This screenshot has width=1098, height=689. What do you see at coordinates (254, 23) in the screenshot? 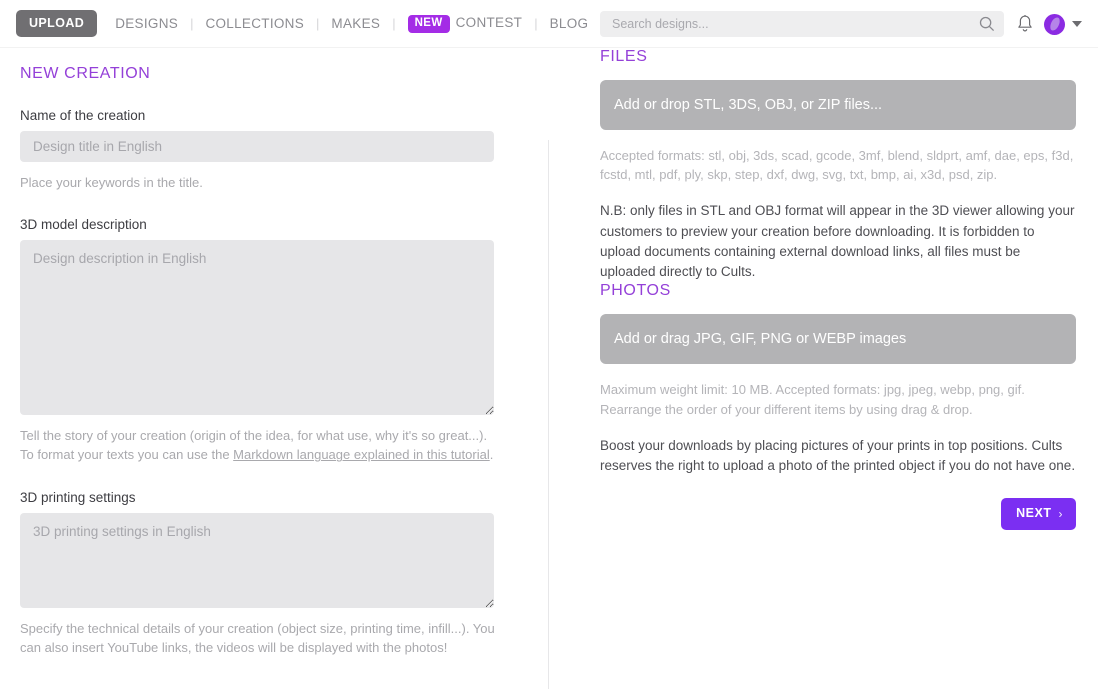
I see `nav-item-collections: COLLECTIONS` at bounding box center [254, 23].